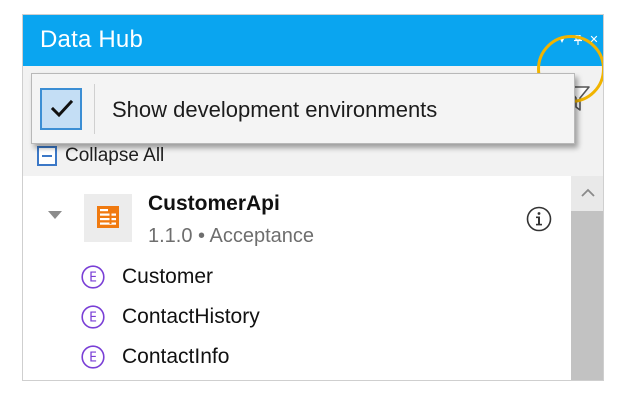 The width and height of the screenshot is (644, 394). I want to click on tree-item-customer: E Customer, so click(147, 277).